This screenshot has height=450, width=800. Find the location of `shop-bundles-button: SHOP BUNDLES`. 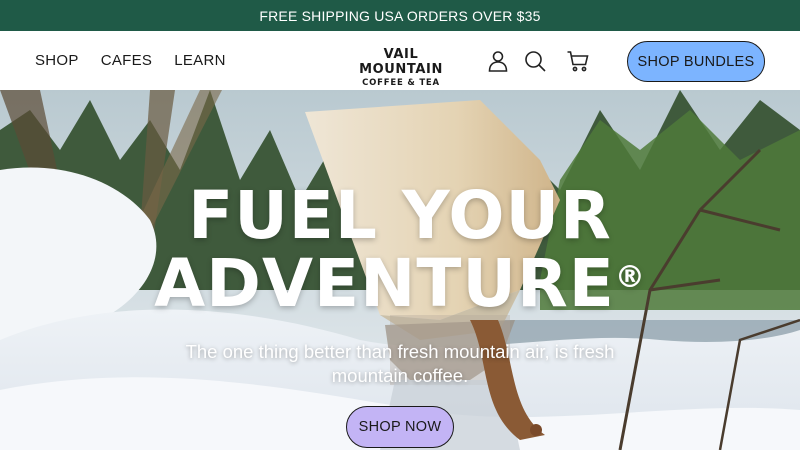

shop-bundles-button: SHOP BUNDLES is located at coordinates (696, 61).